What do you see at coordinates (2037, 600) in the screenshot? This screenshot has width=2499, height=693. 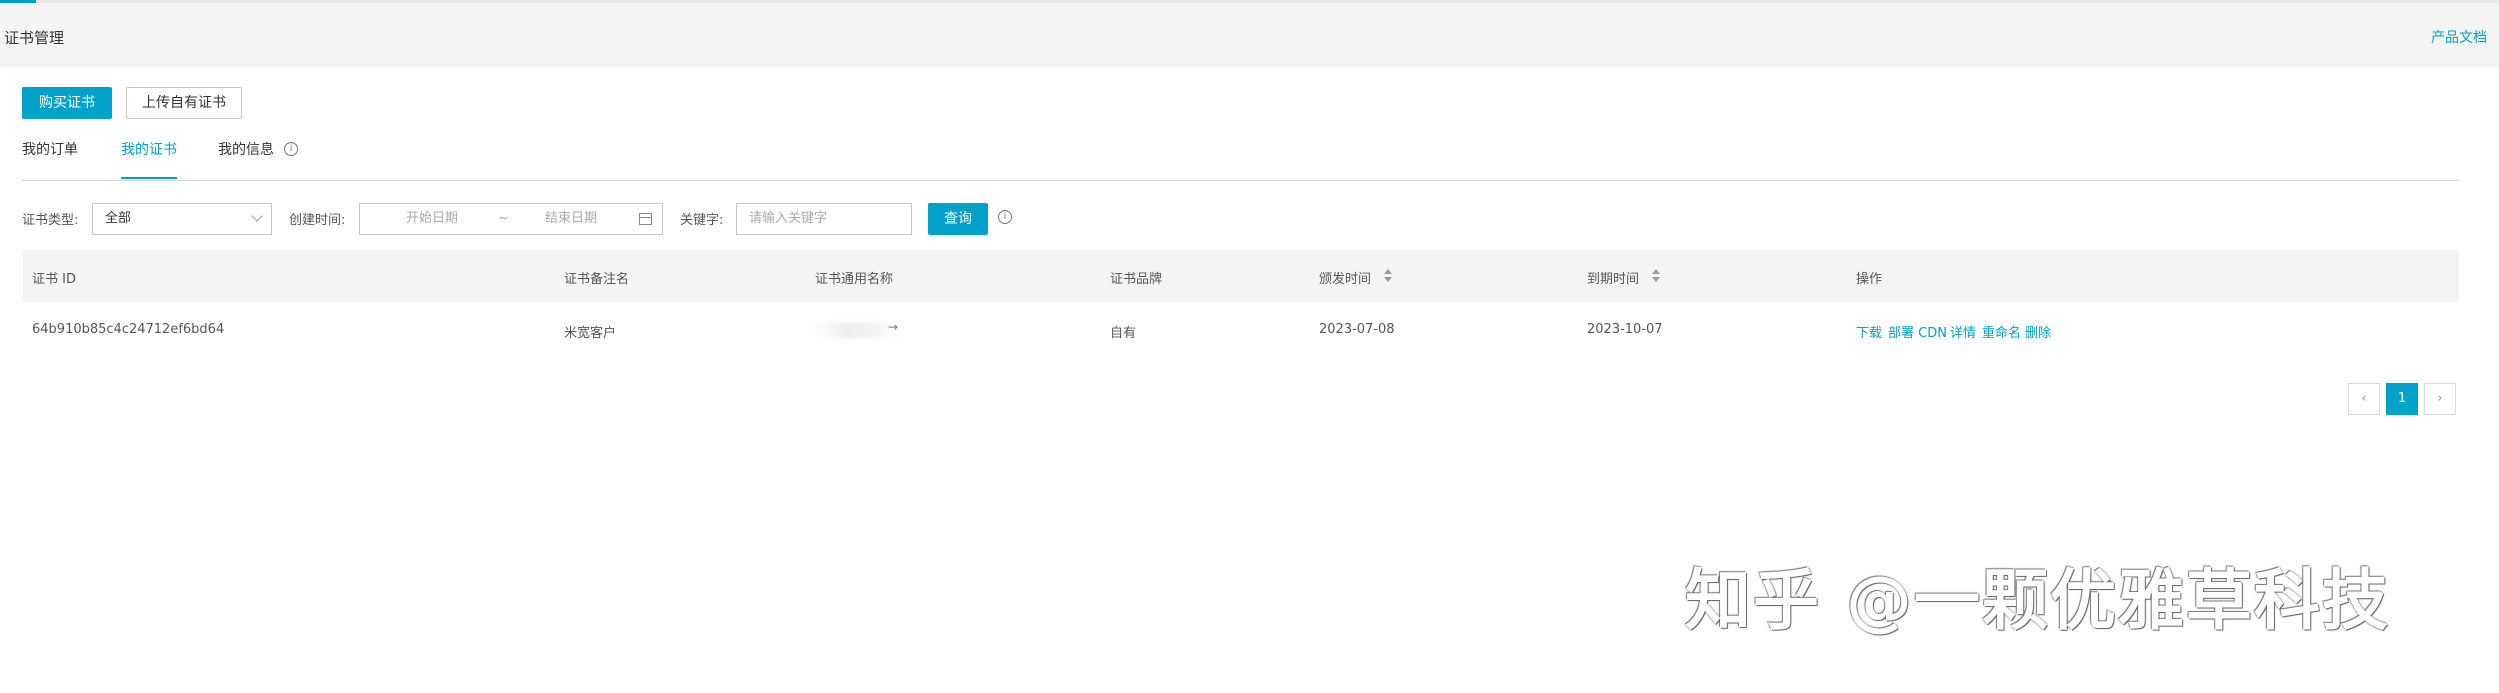 I see `watermark: 知乎 @一颗优雅草科技` at bounding box center [2037, 600].